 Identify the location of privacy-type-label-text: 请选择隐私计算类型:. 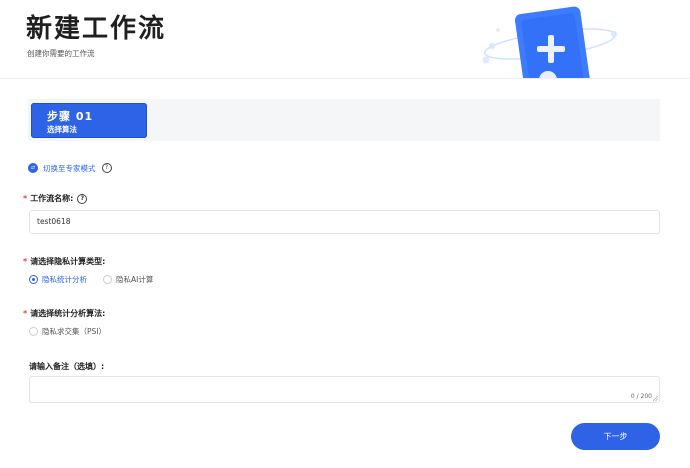
(68, 261).